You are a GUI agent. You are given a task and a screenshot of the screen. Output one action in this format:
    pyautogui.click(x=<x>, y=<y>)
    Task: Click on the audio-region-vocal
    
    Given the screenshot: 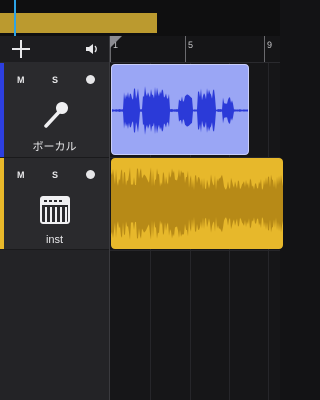 What is the action you would take?
    pyautogui.click(x=180, y=109)
    